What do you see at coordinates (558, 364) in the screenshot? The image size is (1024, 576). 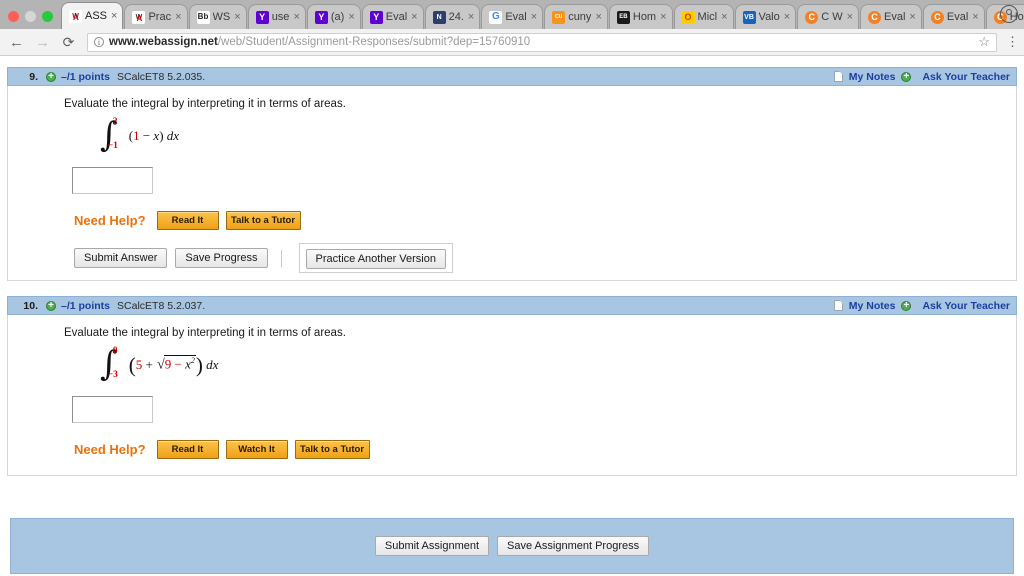 I see `integral-expression-10: ∫ 0 −3 (5 + √9 − x2) dx` at bounding box center [558, 364].